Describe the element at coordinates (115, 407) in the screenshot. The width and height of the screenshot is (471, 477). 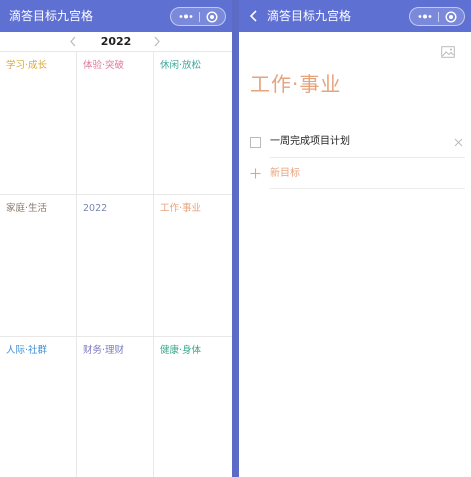
I see `grid-cell: 财务·理财` at that location.